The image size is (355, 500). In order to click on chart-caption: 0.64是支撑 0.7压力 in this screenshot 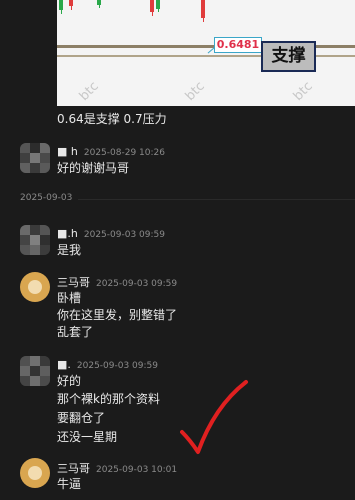, I will do `click(112, 119)`.